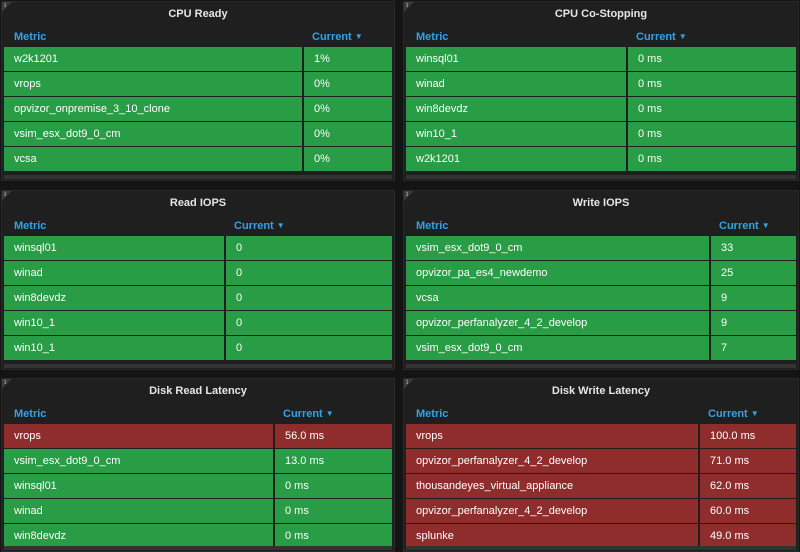 Image resolution: width=800 pixels, height=552 pixels. What do you see at coordinates (601, 273) in the screenshot?
I see `table-row: opvizor_pa_es4_newdemo 25` at bounding box center [601, 273].